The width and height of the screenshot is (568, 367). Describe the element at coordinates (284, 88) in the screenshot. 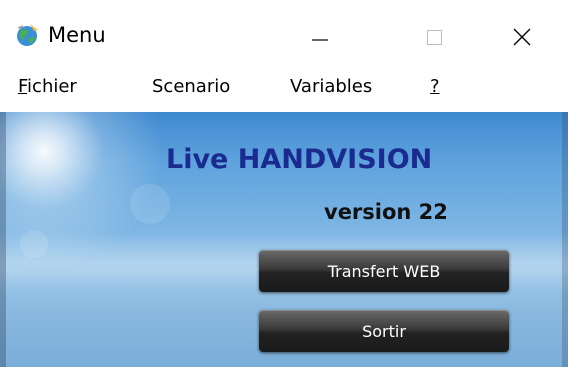

I see `menu-bar: Fichier Scenario Variables ?` at that location.